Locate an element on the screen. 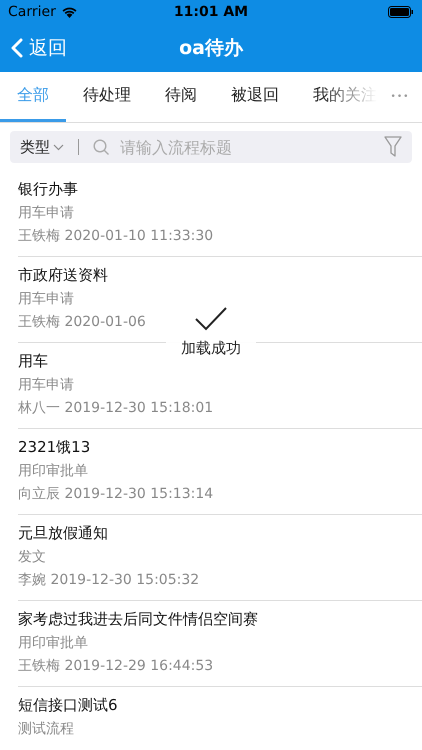 This screenshot has height=750, width=422. task-meta: 王铁梅 2019-12-29 16:44:53 is located at coordinates (116, 666).